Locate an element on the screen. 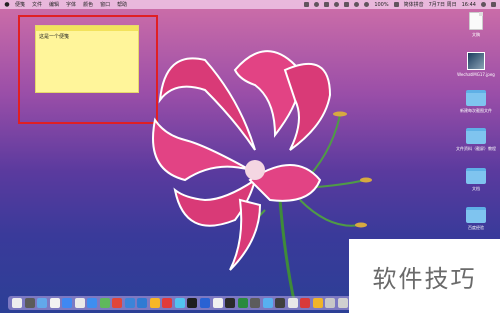 This screenshot has width=500, height=313. document-icon is located at coordinates (476, 21).